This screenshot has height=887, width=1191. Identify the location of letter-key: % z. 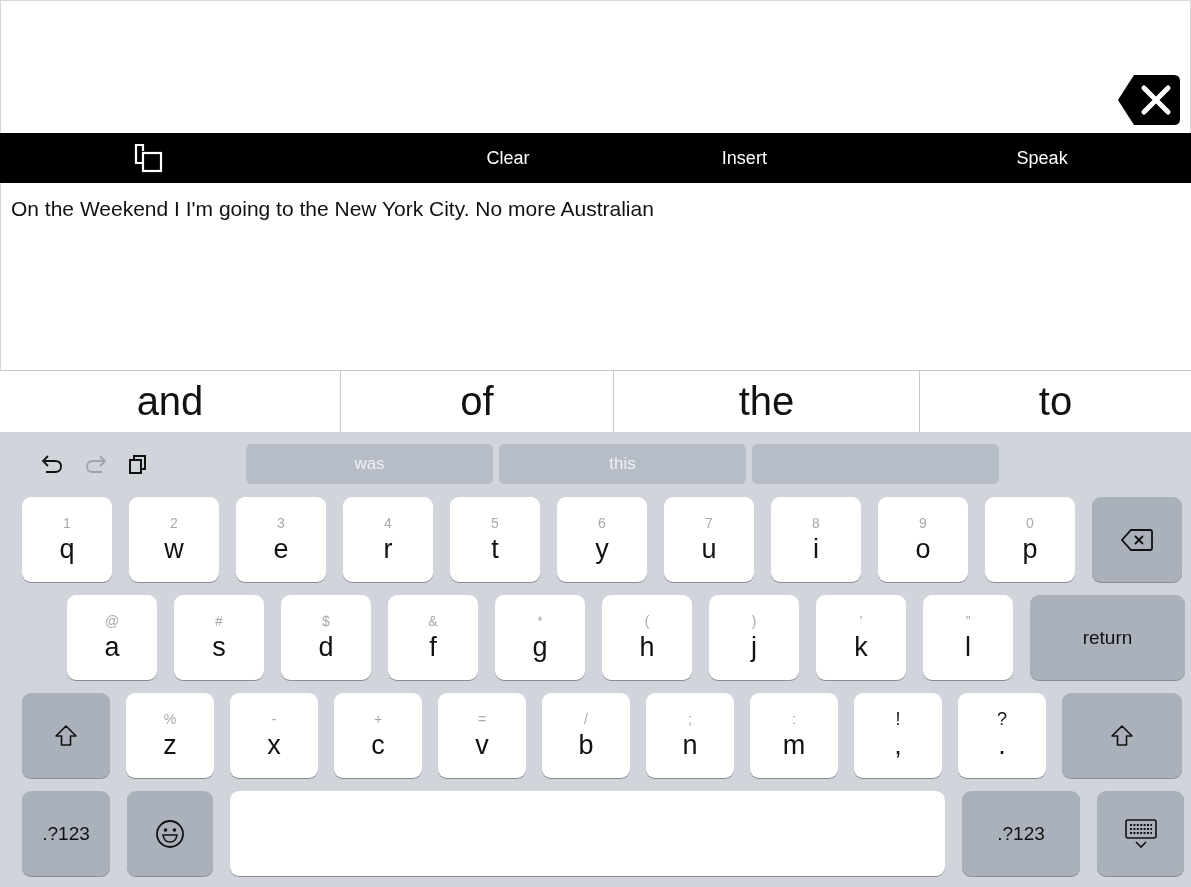
(170, 735).